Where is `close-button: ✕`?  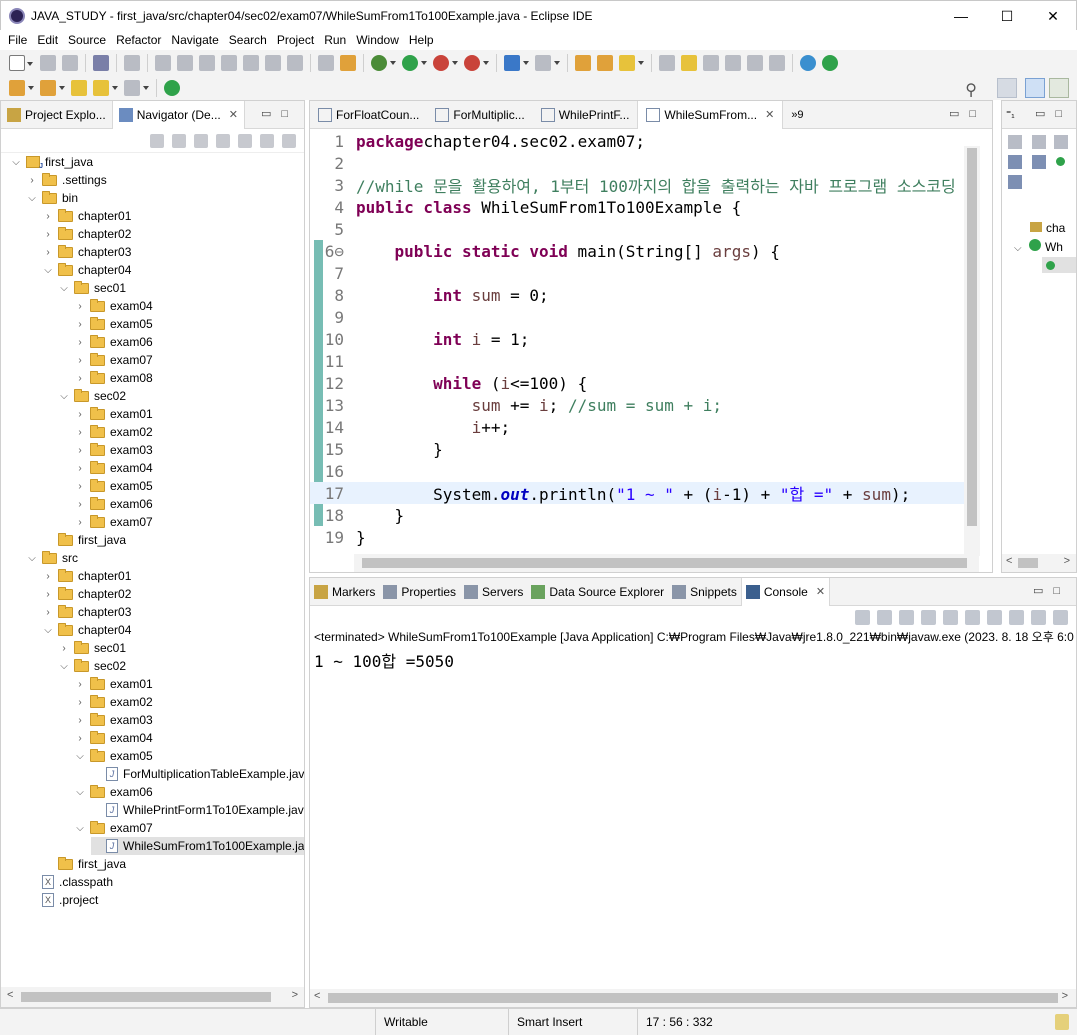
close-button: ✕ is located at coordinates (1053, 16).